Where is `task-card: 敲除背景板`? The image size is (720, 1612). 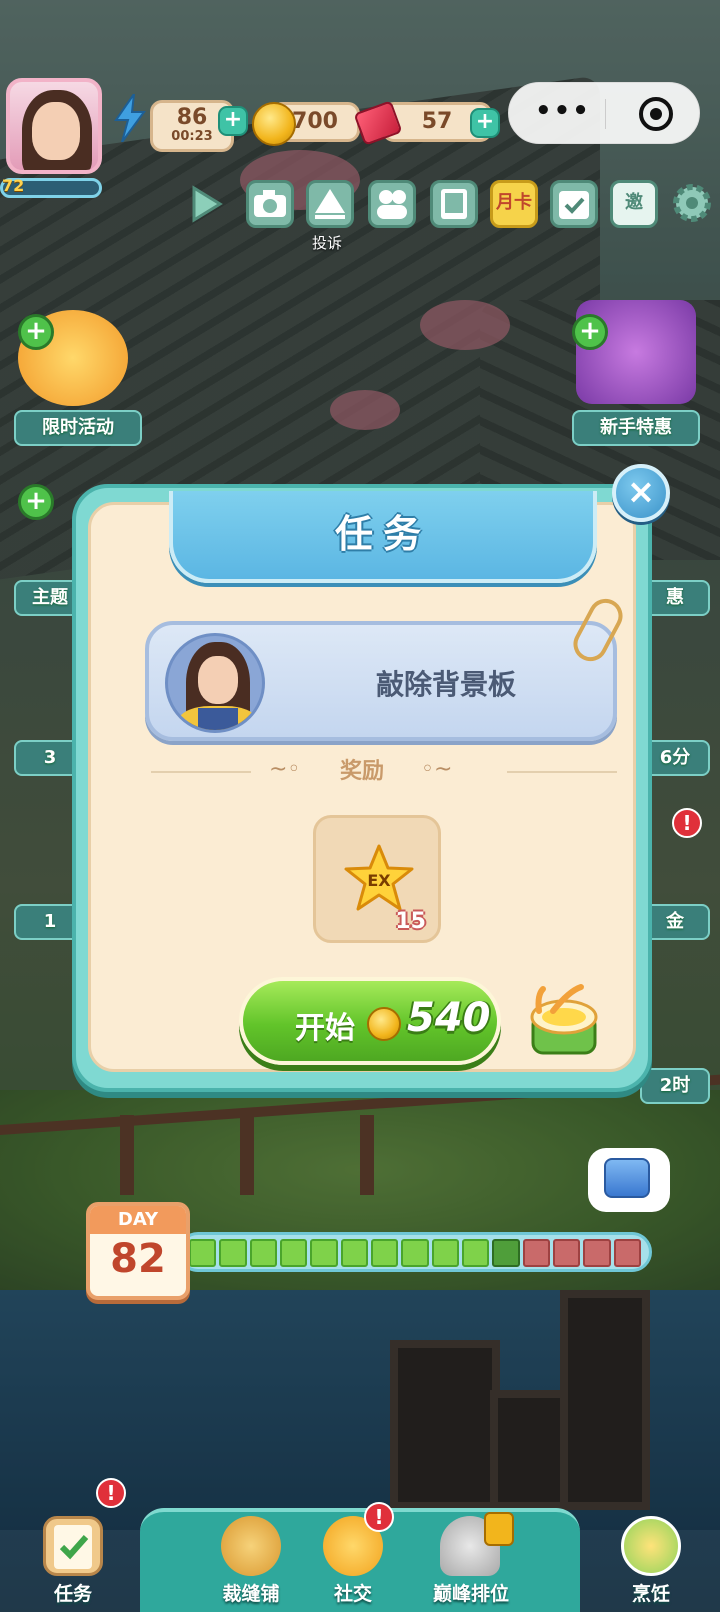
task-card: 敲除背景板 is located at coordinates (387, 666).